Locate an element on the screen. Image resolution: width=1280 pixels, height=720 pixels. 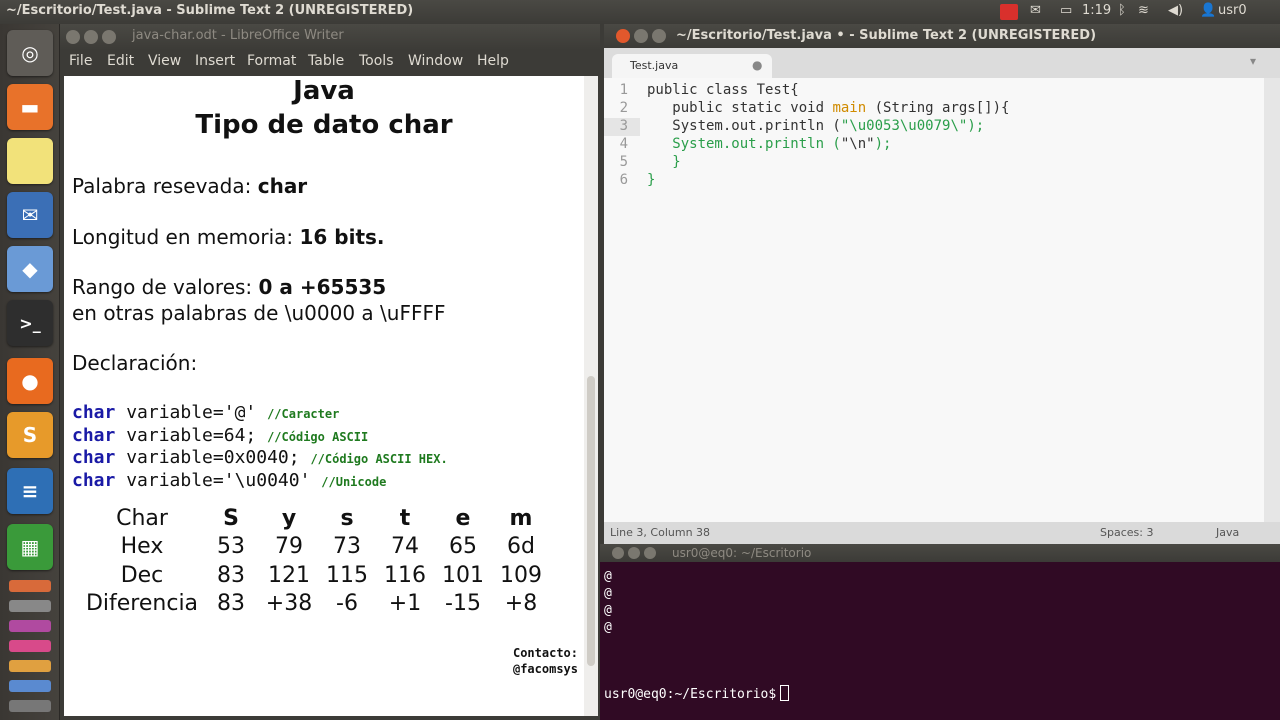
notes-icon is located at coordinates (30, 161).